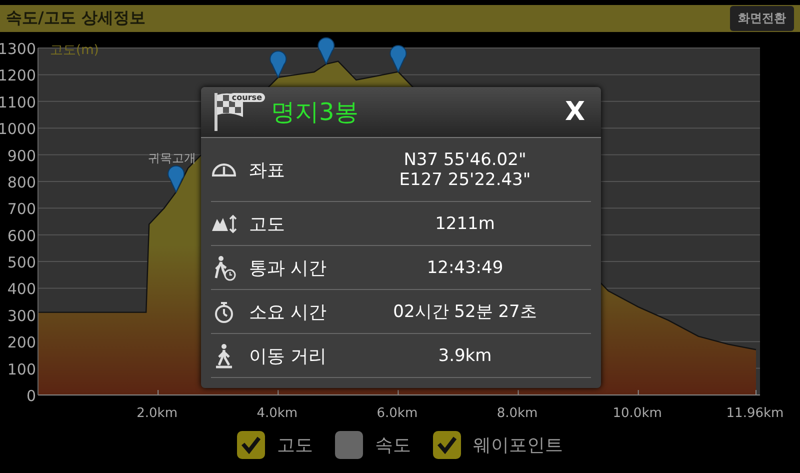 This screenshot has width=800, height=473. What do you see at coordinates (465, 160) in the screenshot?
I see `info-value: N37 55'46.02"` at bounding box center [465, 160].